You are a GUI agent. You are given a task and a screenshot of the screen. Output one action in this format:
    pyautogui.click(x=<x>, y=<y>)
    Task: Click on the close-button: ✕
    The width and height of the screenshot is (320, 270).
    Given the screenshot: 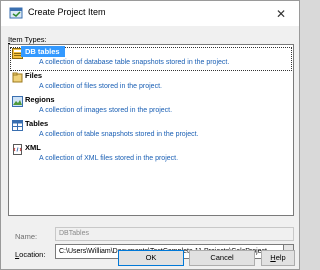 What is the action you would take?
    pyautogui.click(x=281, y=13)
    